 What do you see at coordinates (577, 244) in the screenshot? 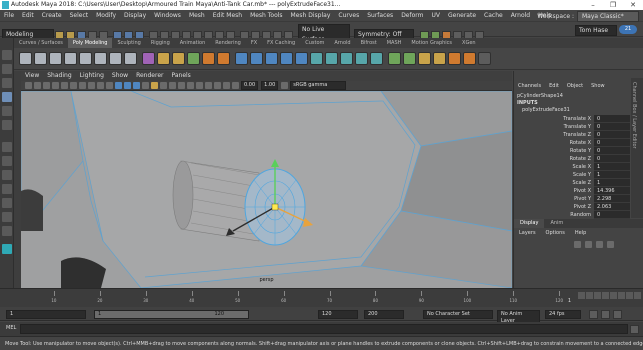
I see `layer-move-up-icon` at bounding box center [577, 244].